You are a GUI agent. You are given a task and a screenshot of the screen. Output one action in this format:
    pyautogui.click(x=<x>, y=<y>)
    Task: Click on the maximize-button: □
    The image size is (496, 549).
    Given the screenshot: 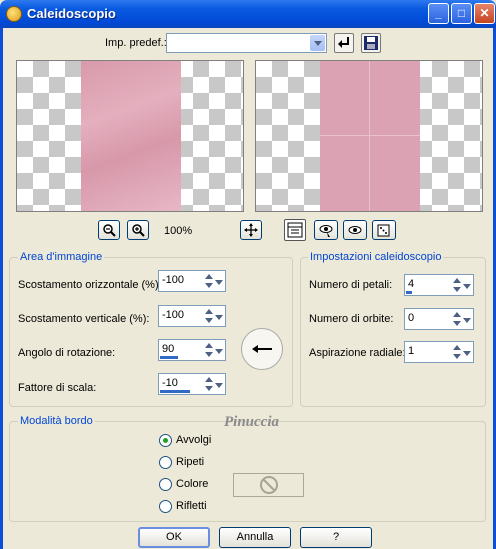 What is the action you would take?
    pyautogui.click(x=461, y=13)
    